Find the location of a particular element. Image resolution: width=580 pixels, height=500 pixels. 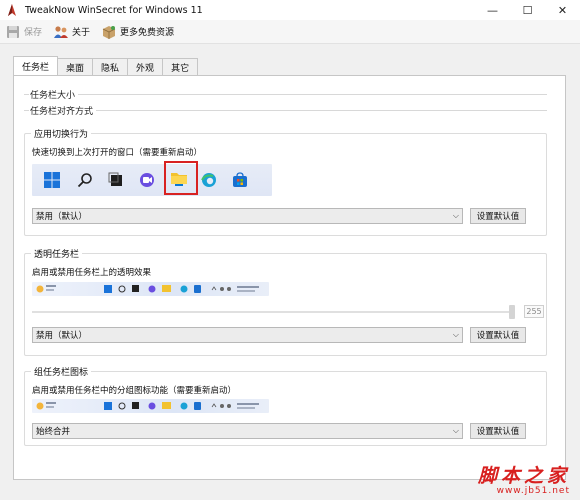

collapsed-group-taskbar-alignment: 任务栏对齐方式 is located at coordinates (285, 110).